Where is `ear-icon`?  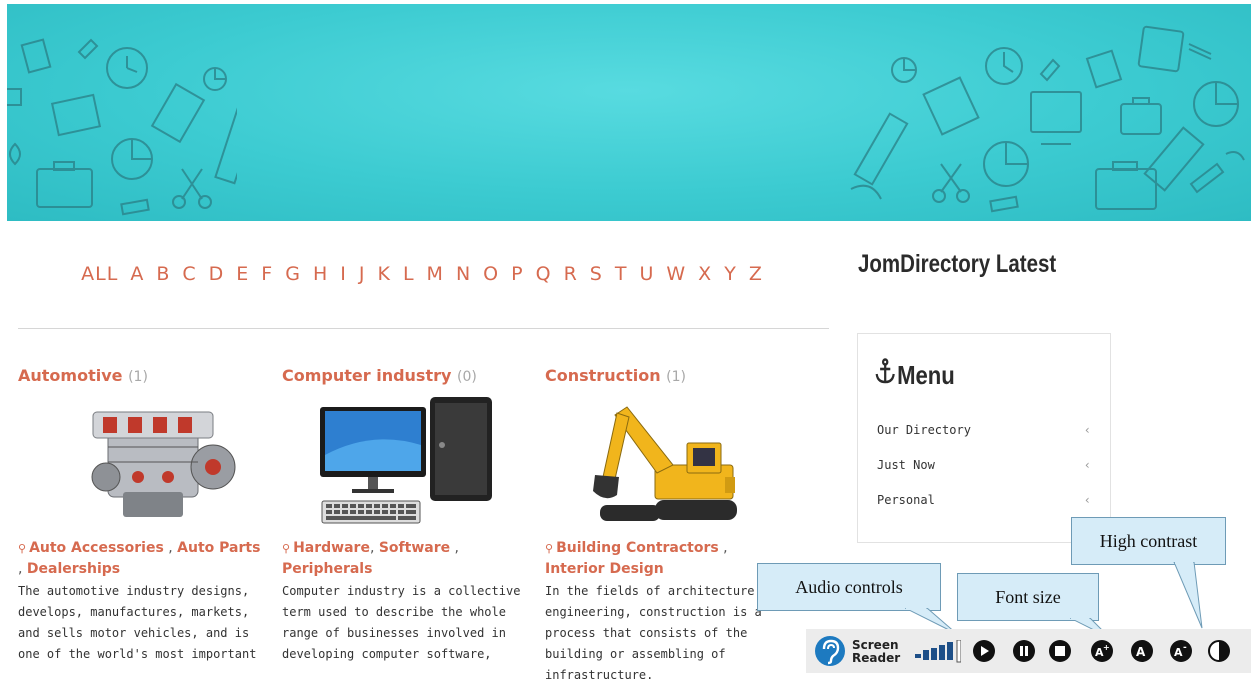 ear-icon is located at coordinates (830, 651).